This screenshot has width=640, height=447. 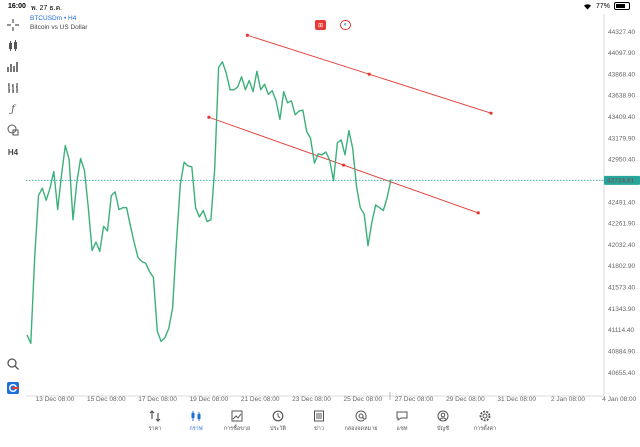 I want to click on objects-tool, so click(x=13, y=130).